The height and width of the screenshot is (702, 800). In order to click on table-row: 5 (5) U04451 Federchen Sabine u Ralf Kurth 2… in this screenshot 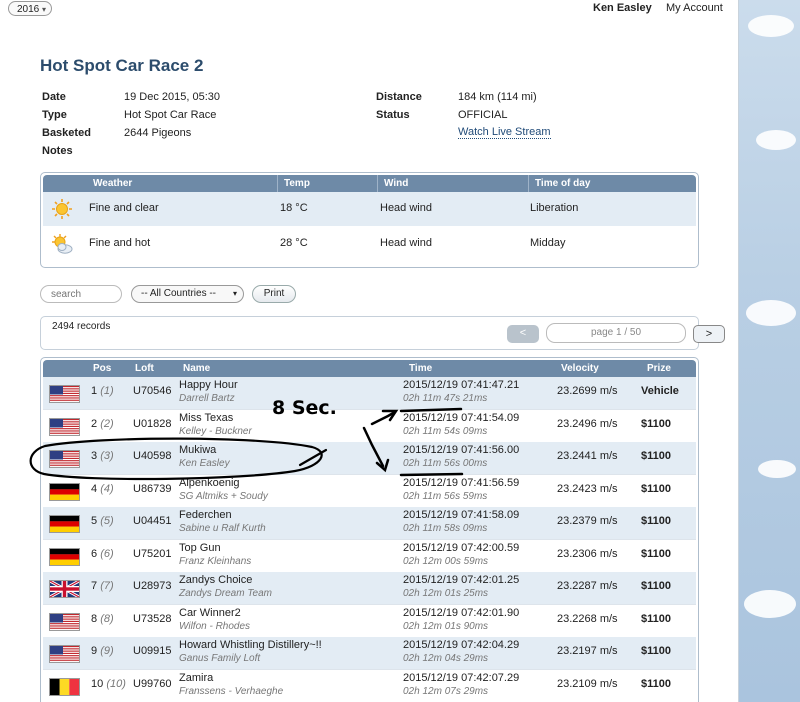, I will do `click(369, 523)`.